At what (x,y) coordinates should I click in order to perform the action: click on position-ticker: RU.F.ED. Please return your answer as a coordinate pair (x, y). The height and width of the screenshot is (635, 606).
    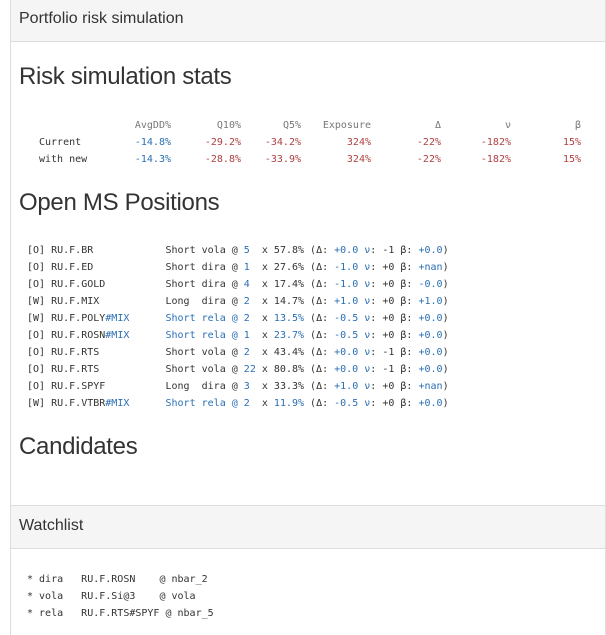
    Looking at the image, I should click on (72, 267).